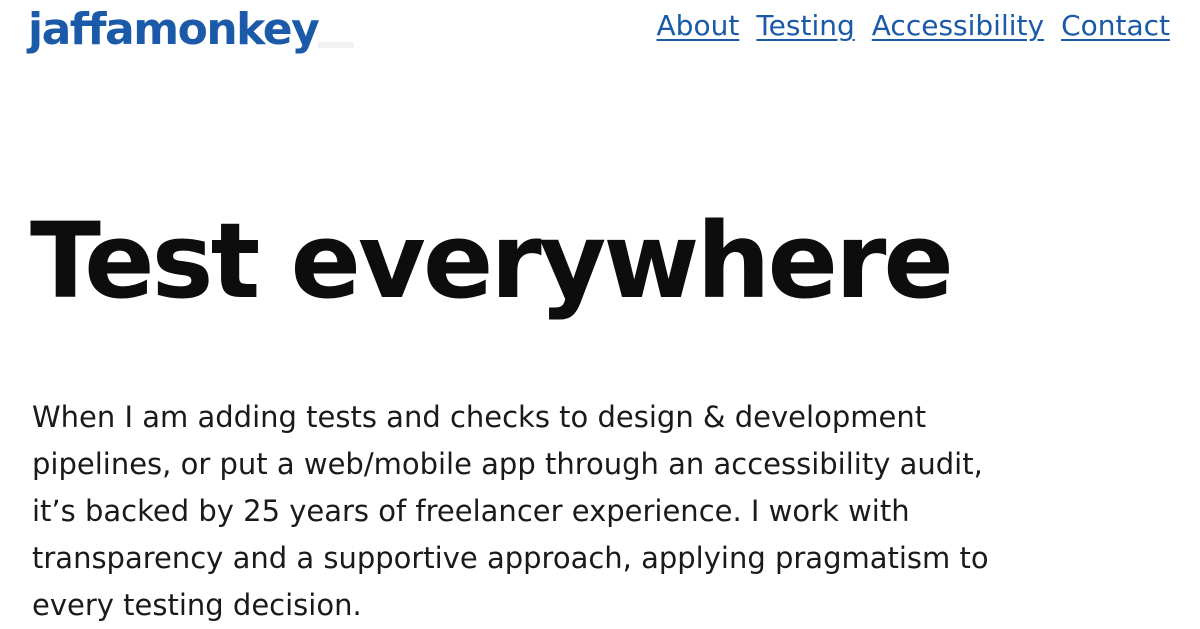 The width and height of the screenshot is (1200, 629). Describe the element at coordinates (174, 29) in the screenshot. I see `site-logo: jaffamonkey` at that location.